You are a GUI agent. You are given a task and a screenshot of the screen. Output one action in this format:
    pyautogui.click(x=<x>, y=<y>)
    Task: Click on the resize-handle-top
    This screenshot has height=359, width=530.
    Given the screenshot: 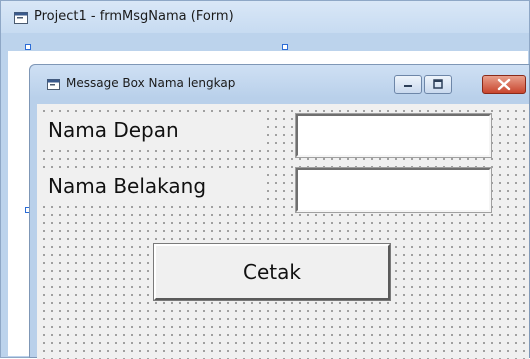 What is the action you would take?
    pyautogui.click(x=285, y=47)
    